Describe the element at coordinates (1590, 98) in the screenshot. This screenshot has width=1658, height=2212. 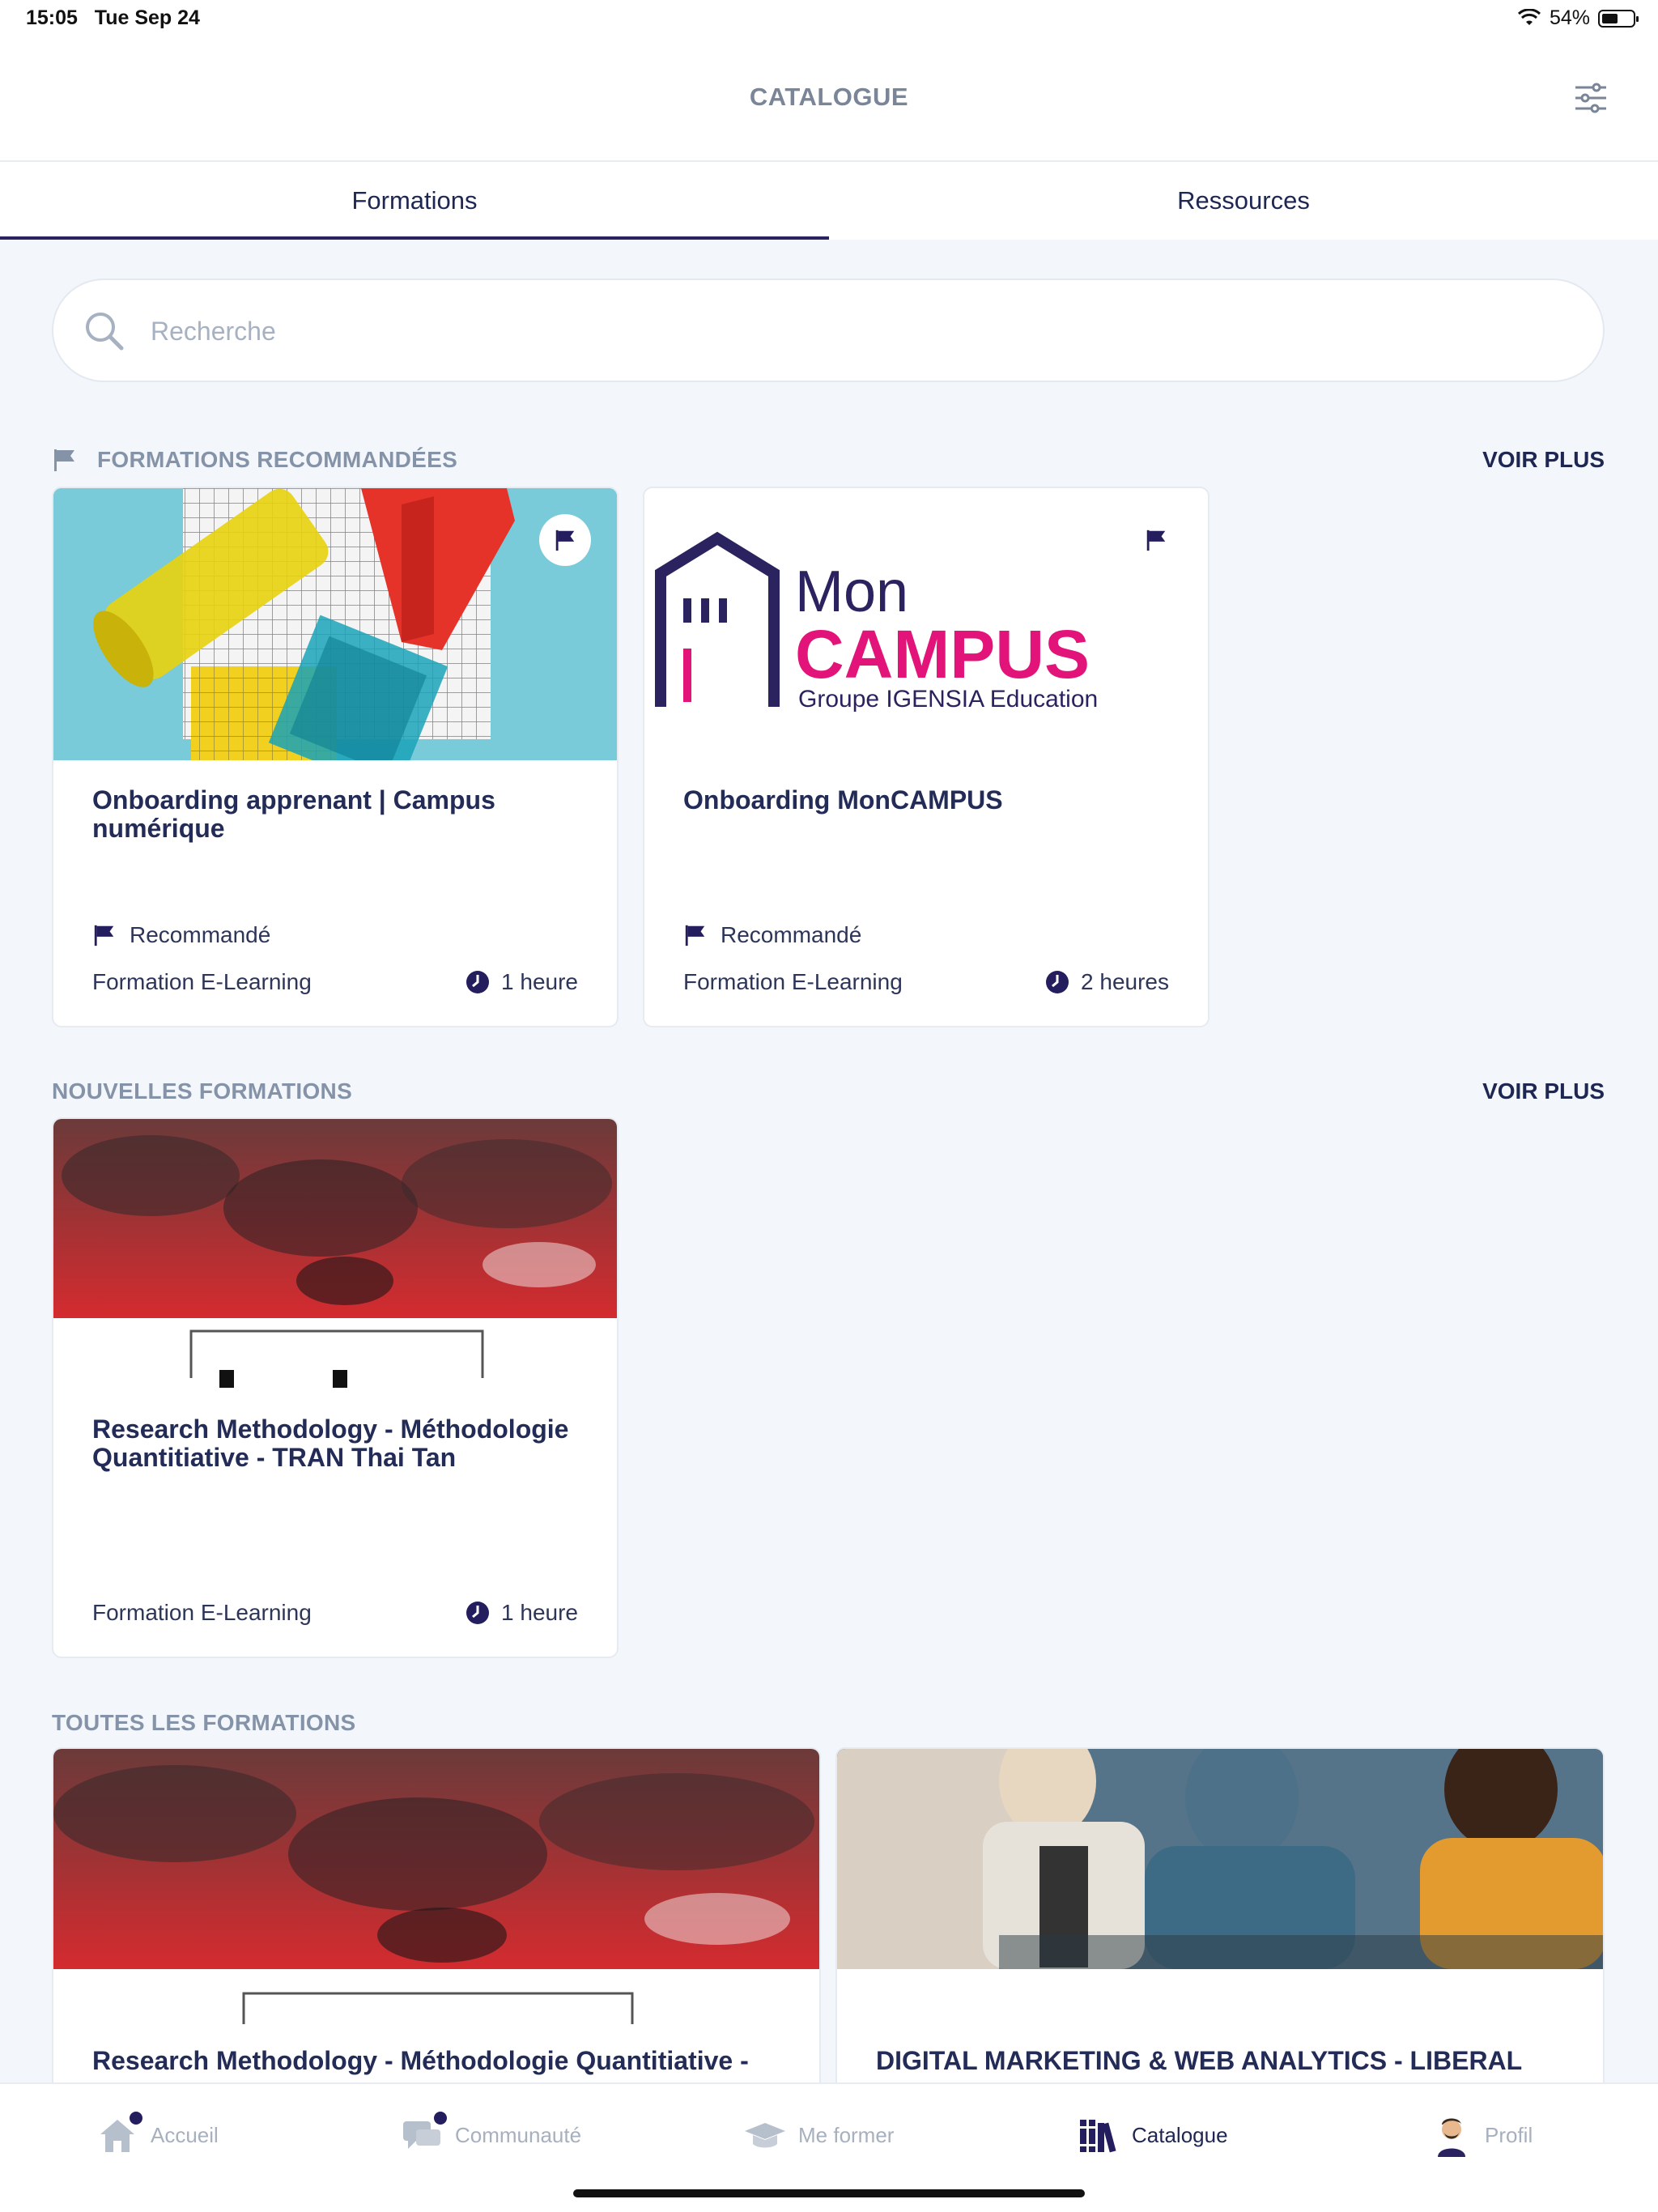
I see `sliders-icon` at that location.